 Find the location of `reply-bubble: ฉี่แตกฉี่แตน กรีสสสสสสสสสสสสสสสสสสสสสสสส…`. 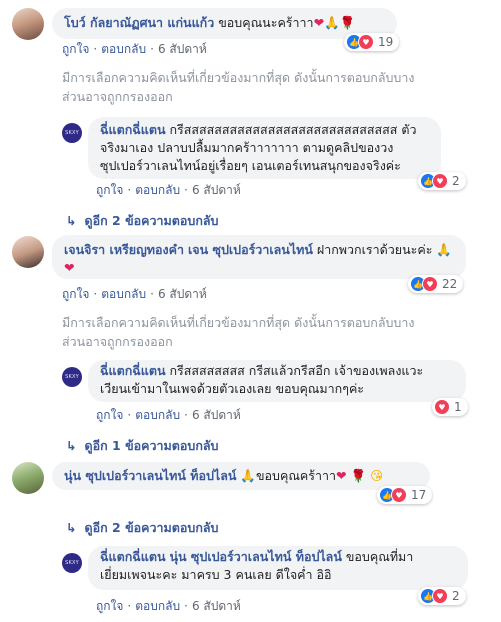

reply-bubble: ฉี่แตกฉี่แตน กรีสสสสสสสสสสสสสสสสสสสสสสสส… is located at coordinates (264, 148).